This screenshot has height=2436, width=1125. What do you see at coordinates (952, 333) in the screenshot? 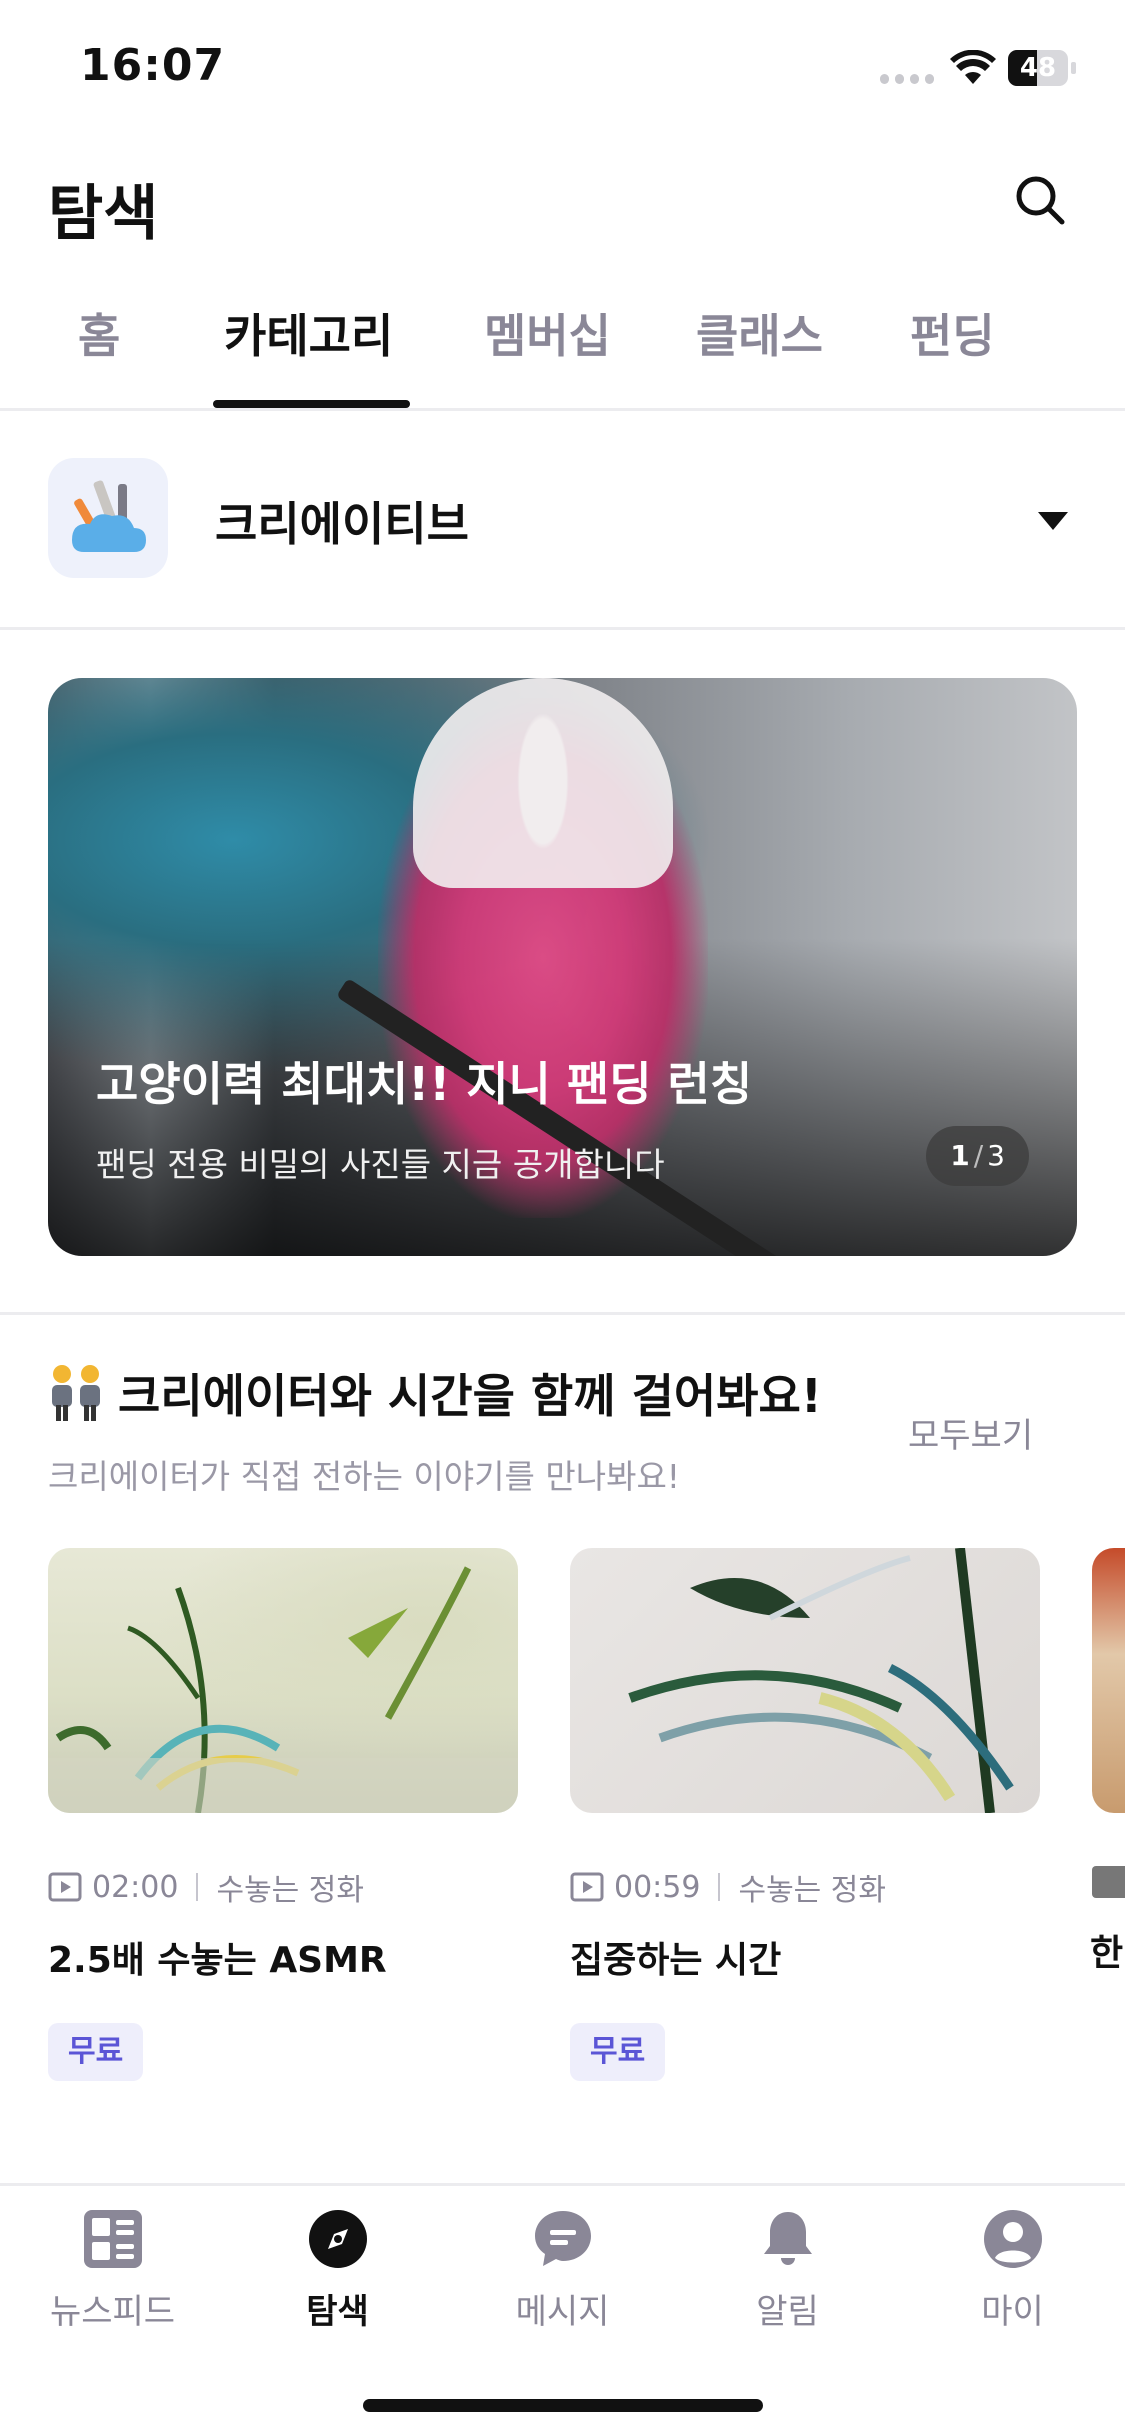
I see `tab-funding: 펀딩` at bounding box center [952, 333].